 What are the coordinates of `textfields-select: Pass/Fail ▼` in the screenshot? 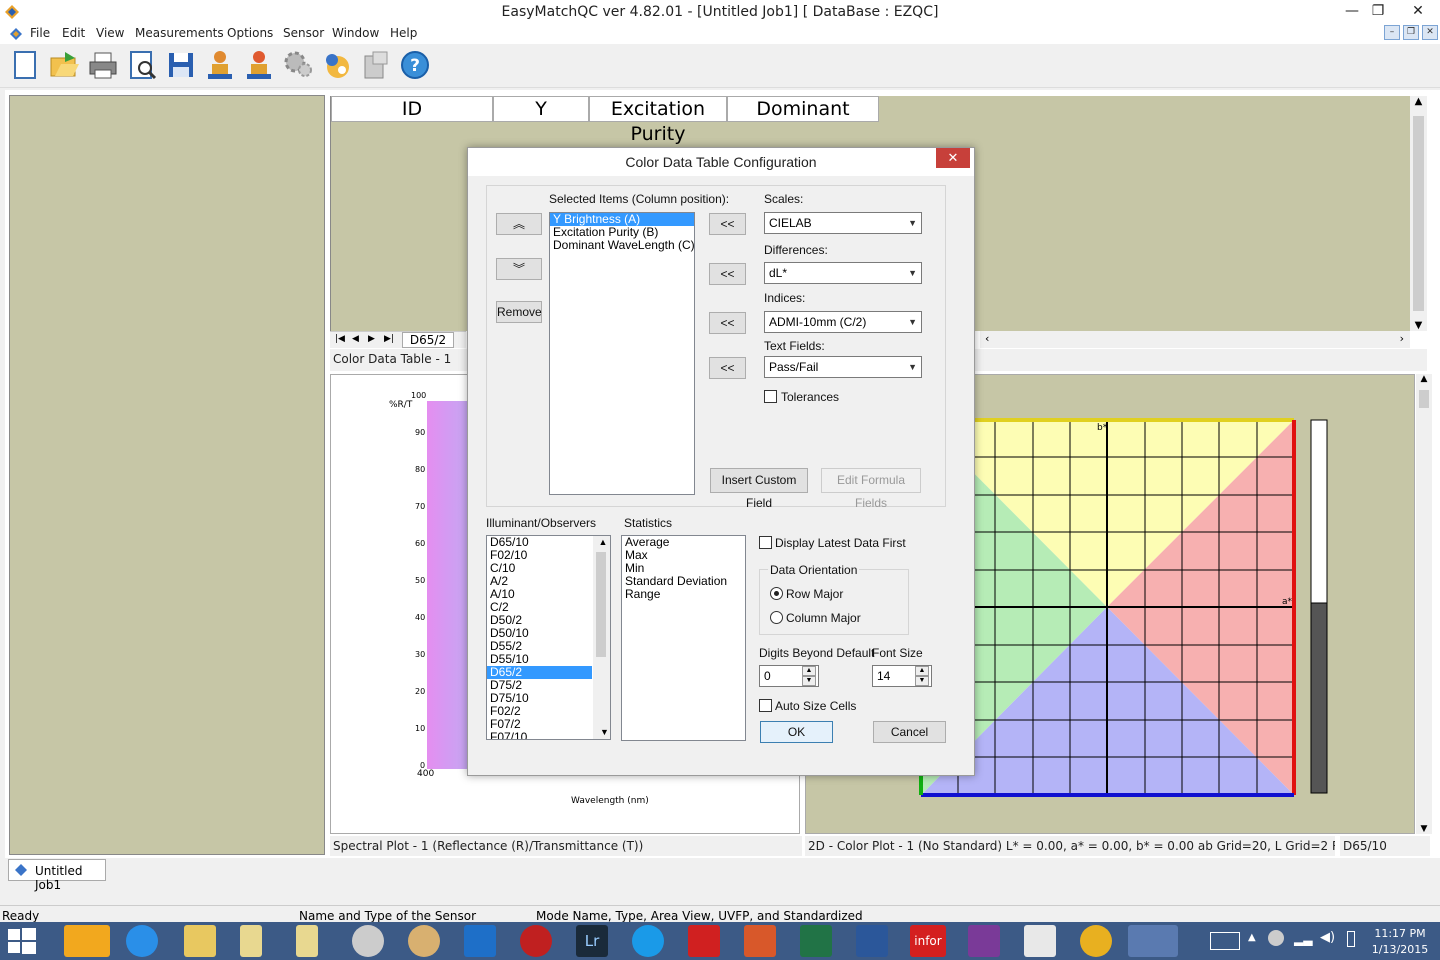 It's located at (843, 367).